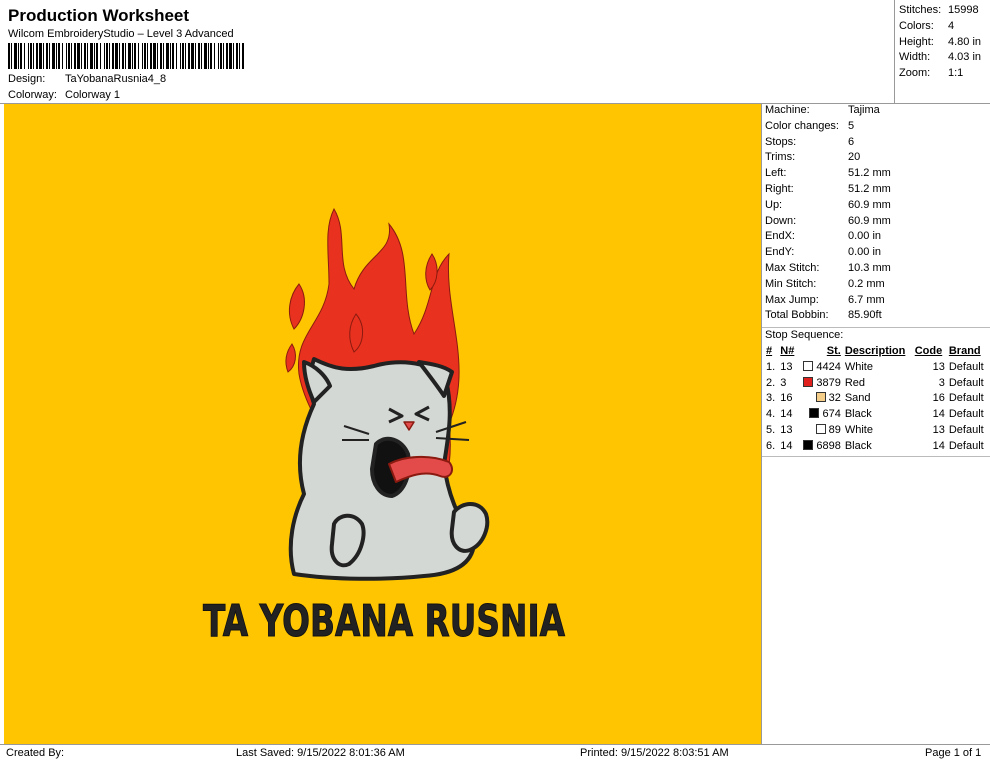 This screenshot has height=762, width=990. What do you see at coordinates (654, 753) in the screenshot?
I see `printed-date: Printed: 9/15/2022 8:03:51 AM` at bounding box center [654, 753].